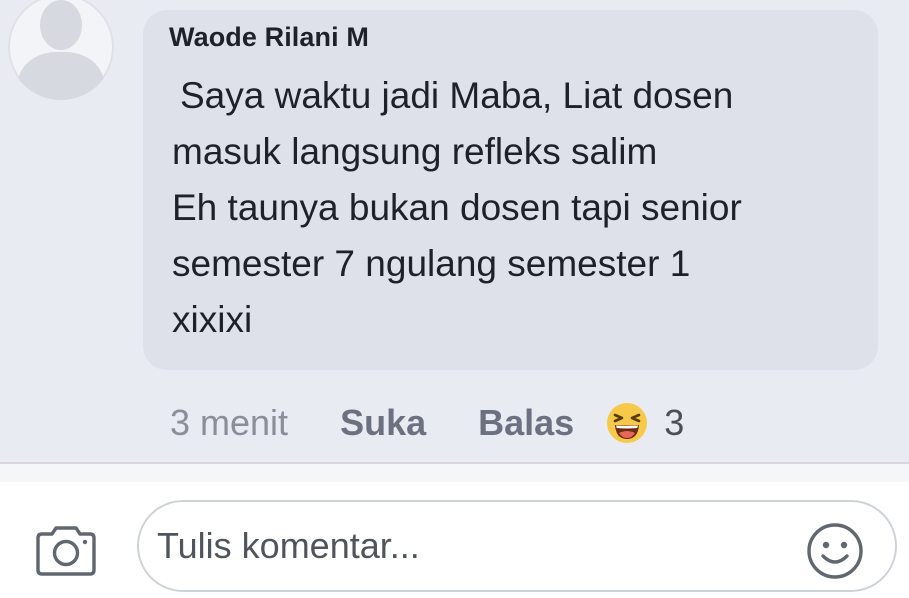 The height and width of the screenshot is (598, 909). I want to click on avatar-body-silhouette, so click(61, 76).